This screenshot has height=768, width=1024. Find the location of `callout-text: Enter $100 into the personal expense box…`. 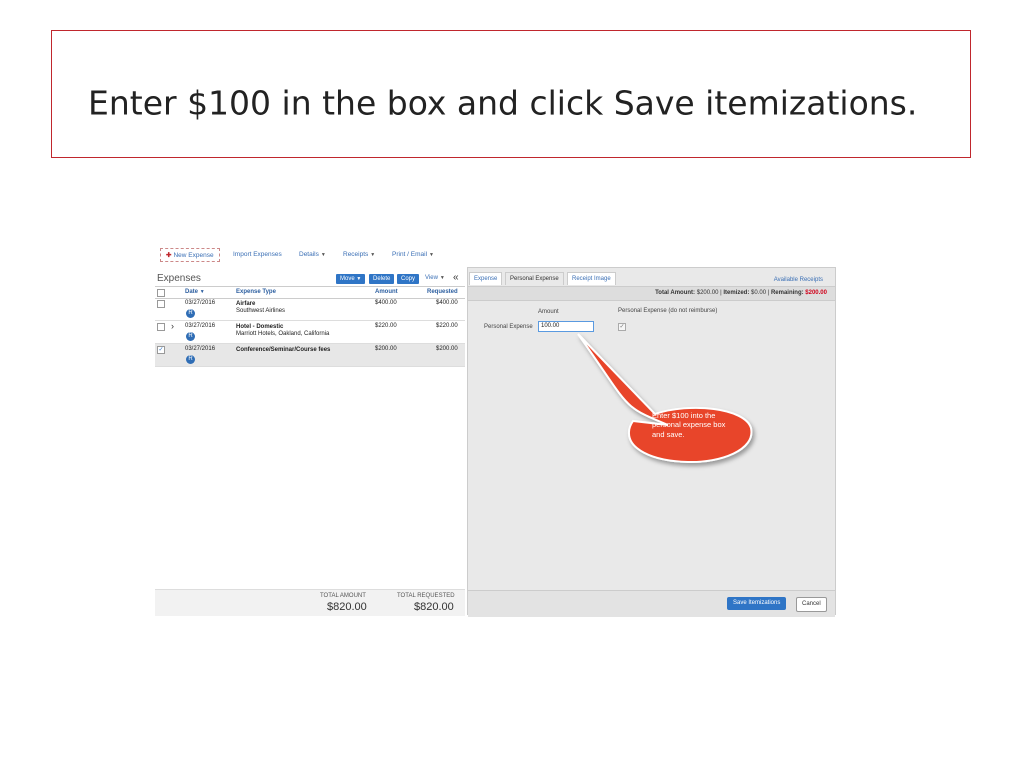

callout-text: Enter $100 into the personal expense box… is located at coordinates (689, 425).